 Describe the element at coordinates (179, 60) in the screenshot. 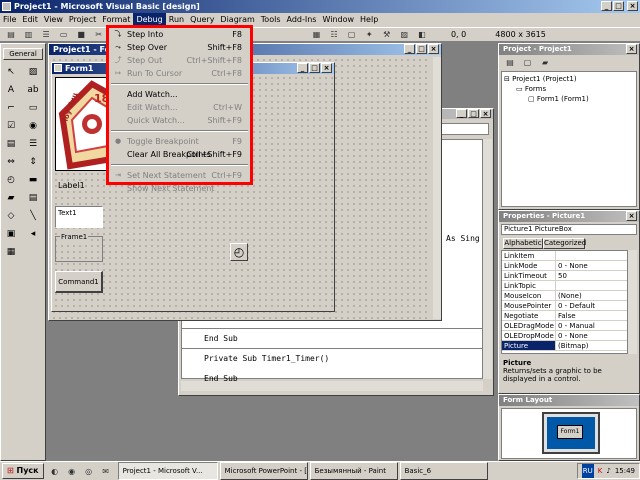

I see `debug-menu-item-step-out: ⤴ Step Out Ctrl+Shift+F8` at that location.